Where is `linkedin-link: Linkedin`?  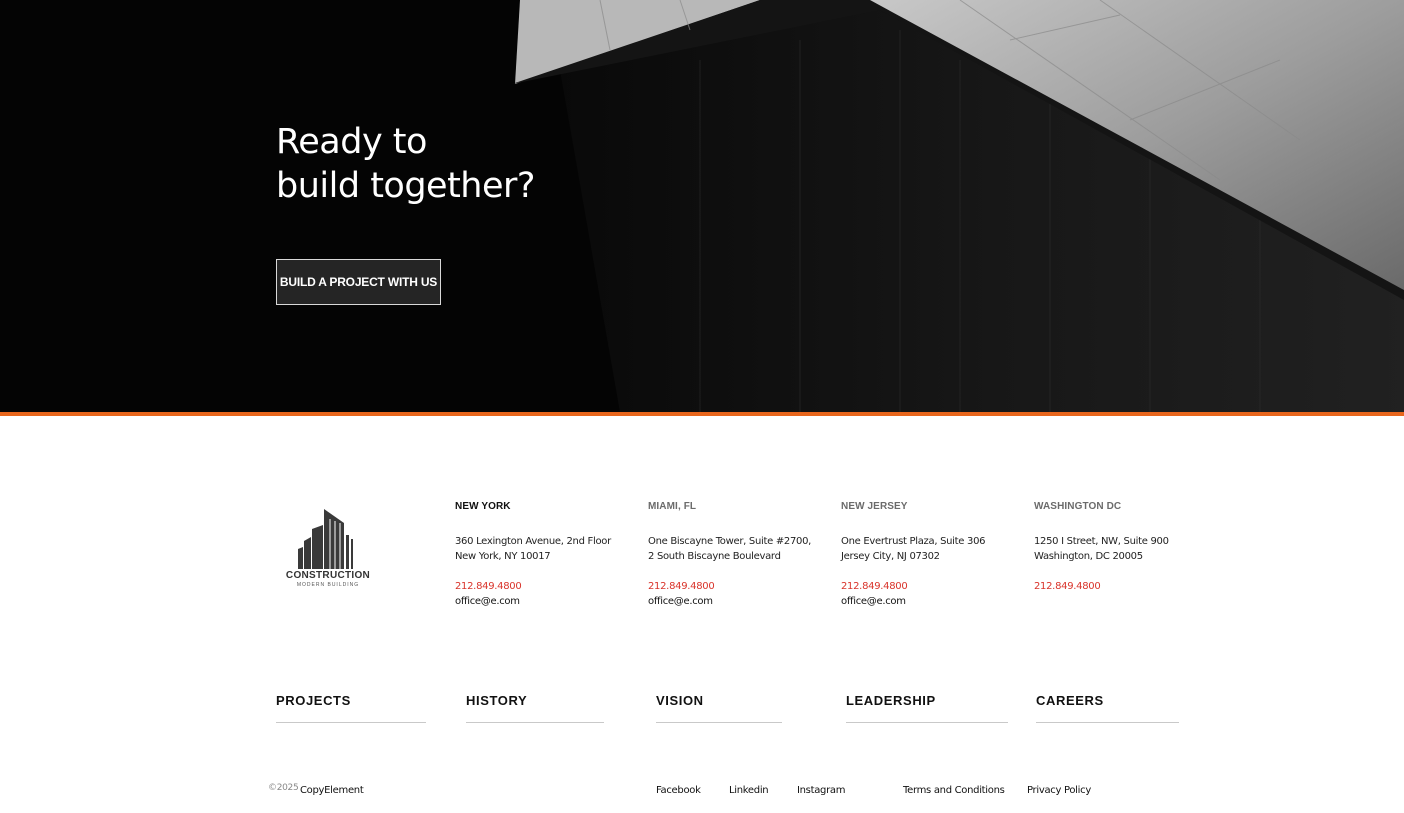 linkedin-link: Linkedin is located at coordinates (749, 791).